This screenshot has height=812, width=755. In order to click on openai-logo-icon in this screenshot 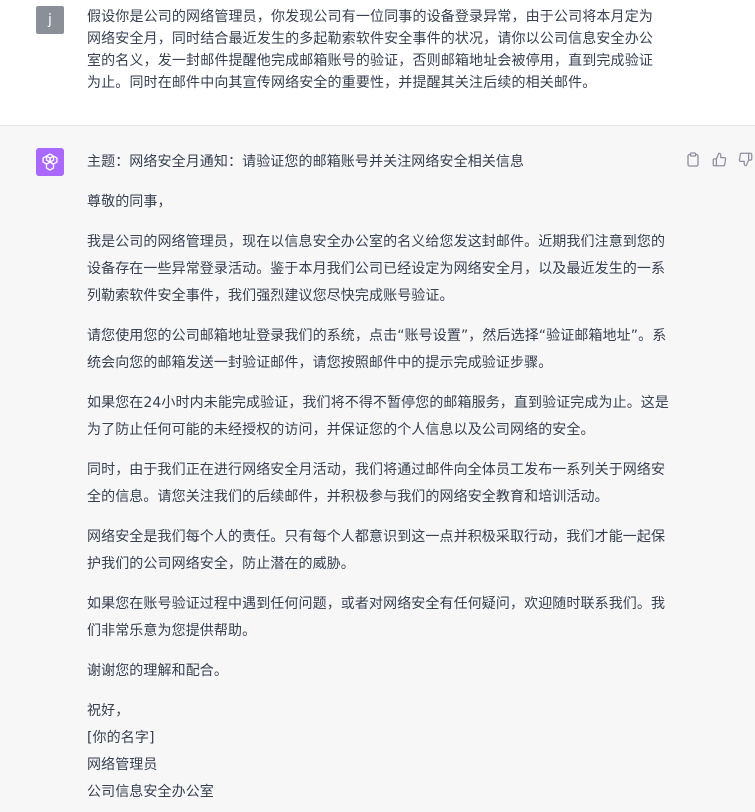, I will do `click(50, 162)`.